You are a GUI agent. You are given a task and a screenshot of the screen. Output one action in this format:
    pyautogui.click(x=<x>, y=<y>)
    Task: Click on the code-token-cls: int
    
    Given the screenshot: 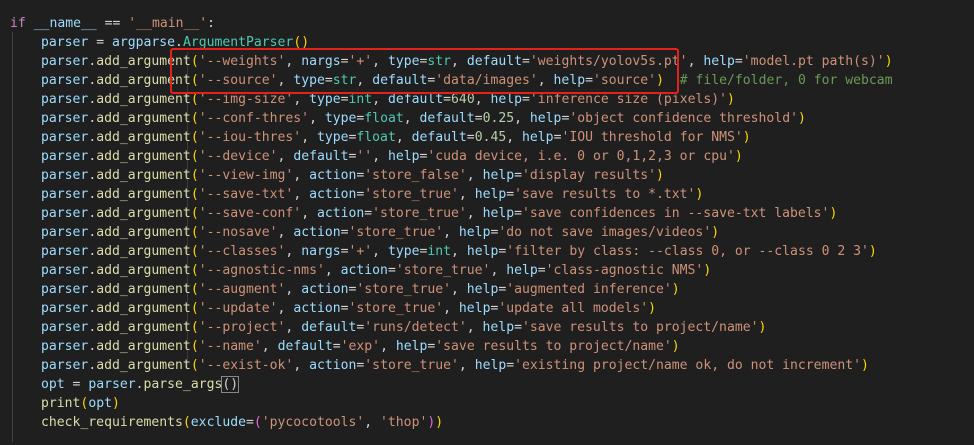 What is the action you would take?
    pyautogui.click(x=439, y=251)
    